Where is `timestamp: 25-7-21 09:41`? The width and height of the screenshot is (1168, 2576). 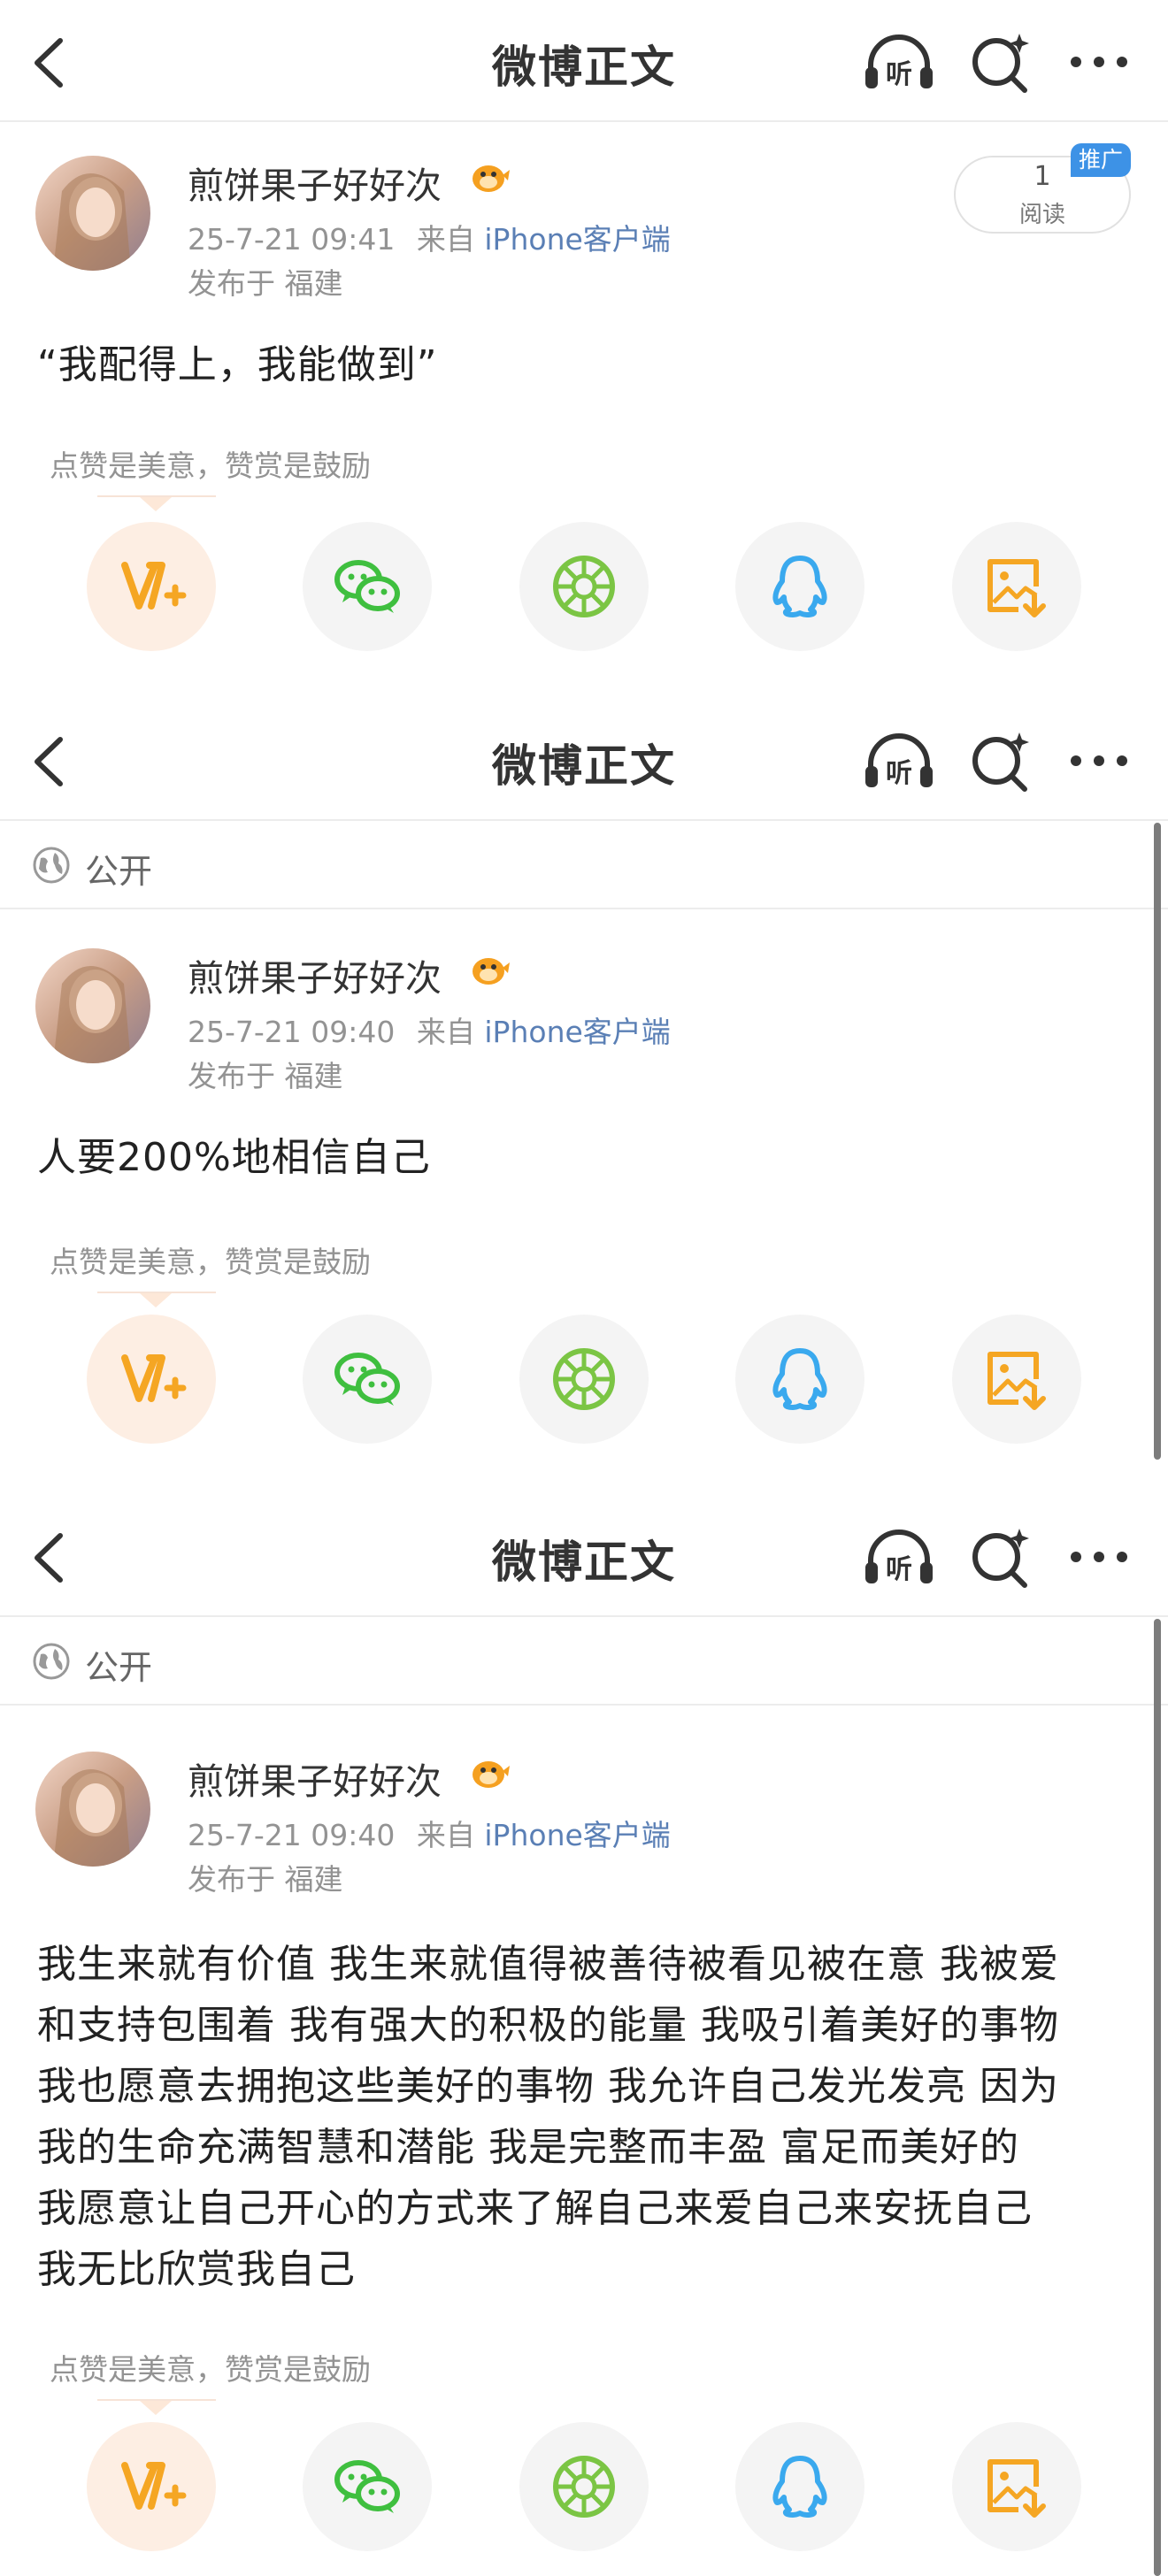 timestamp: 25-7-21 09:41 is located at coordinates (292, 239).